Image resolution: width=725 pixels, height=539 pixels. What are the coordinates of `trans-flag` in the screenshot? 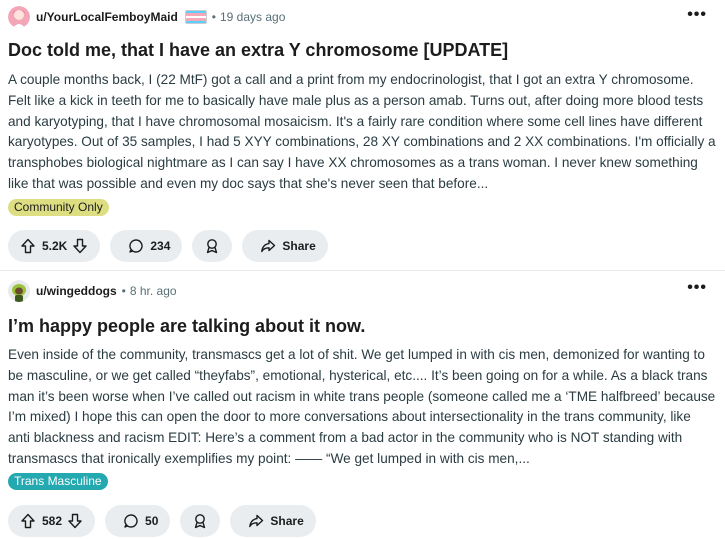 It's located at (195, 17).